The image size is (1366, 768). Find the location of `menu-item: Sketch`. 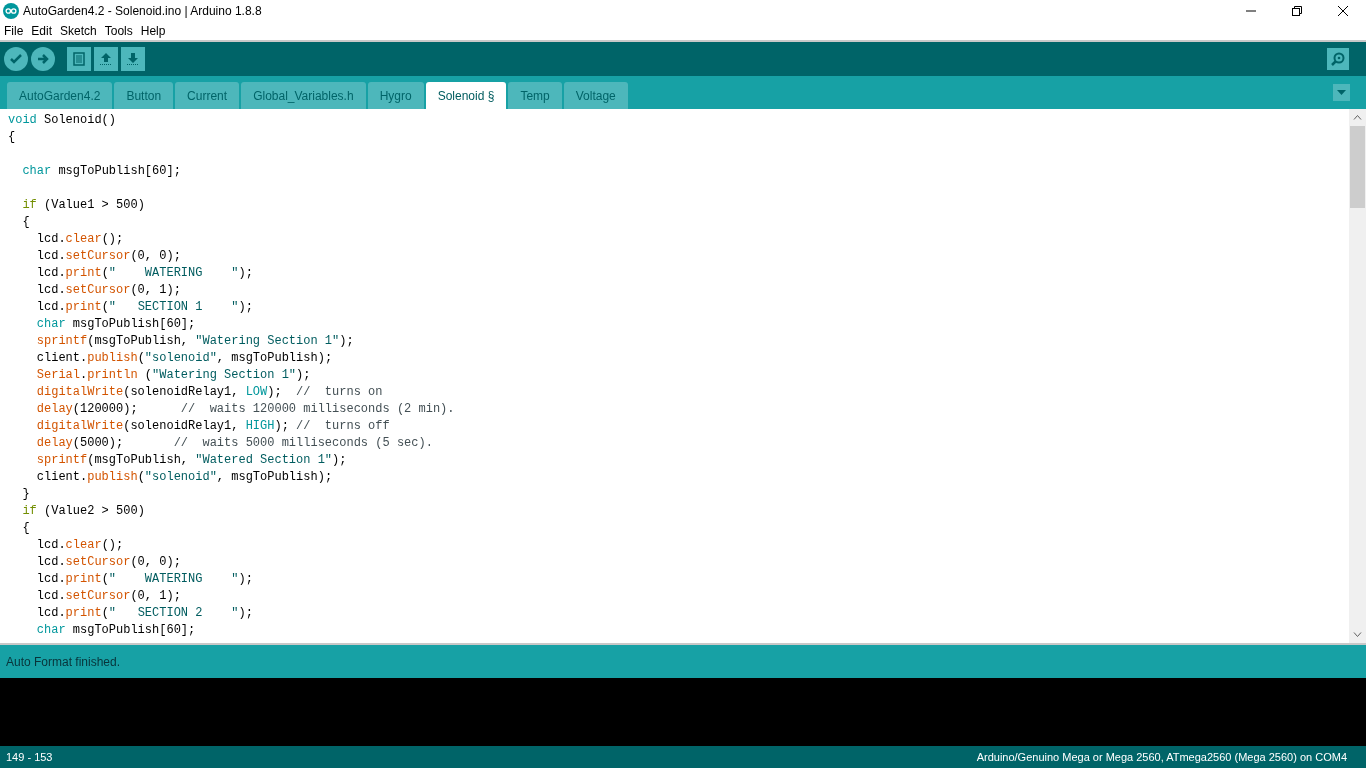

menu-item: Sketch is located at coordinates (78, 31).